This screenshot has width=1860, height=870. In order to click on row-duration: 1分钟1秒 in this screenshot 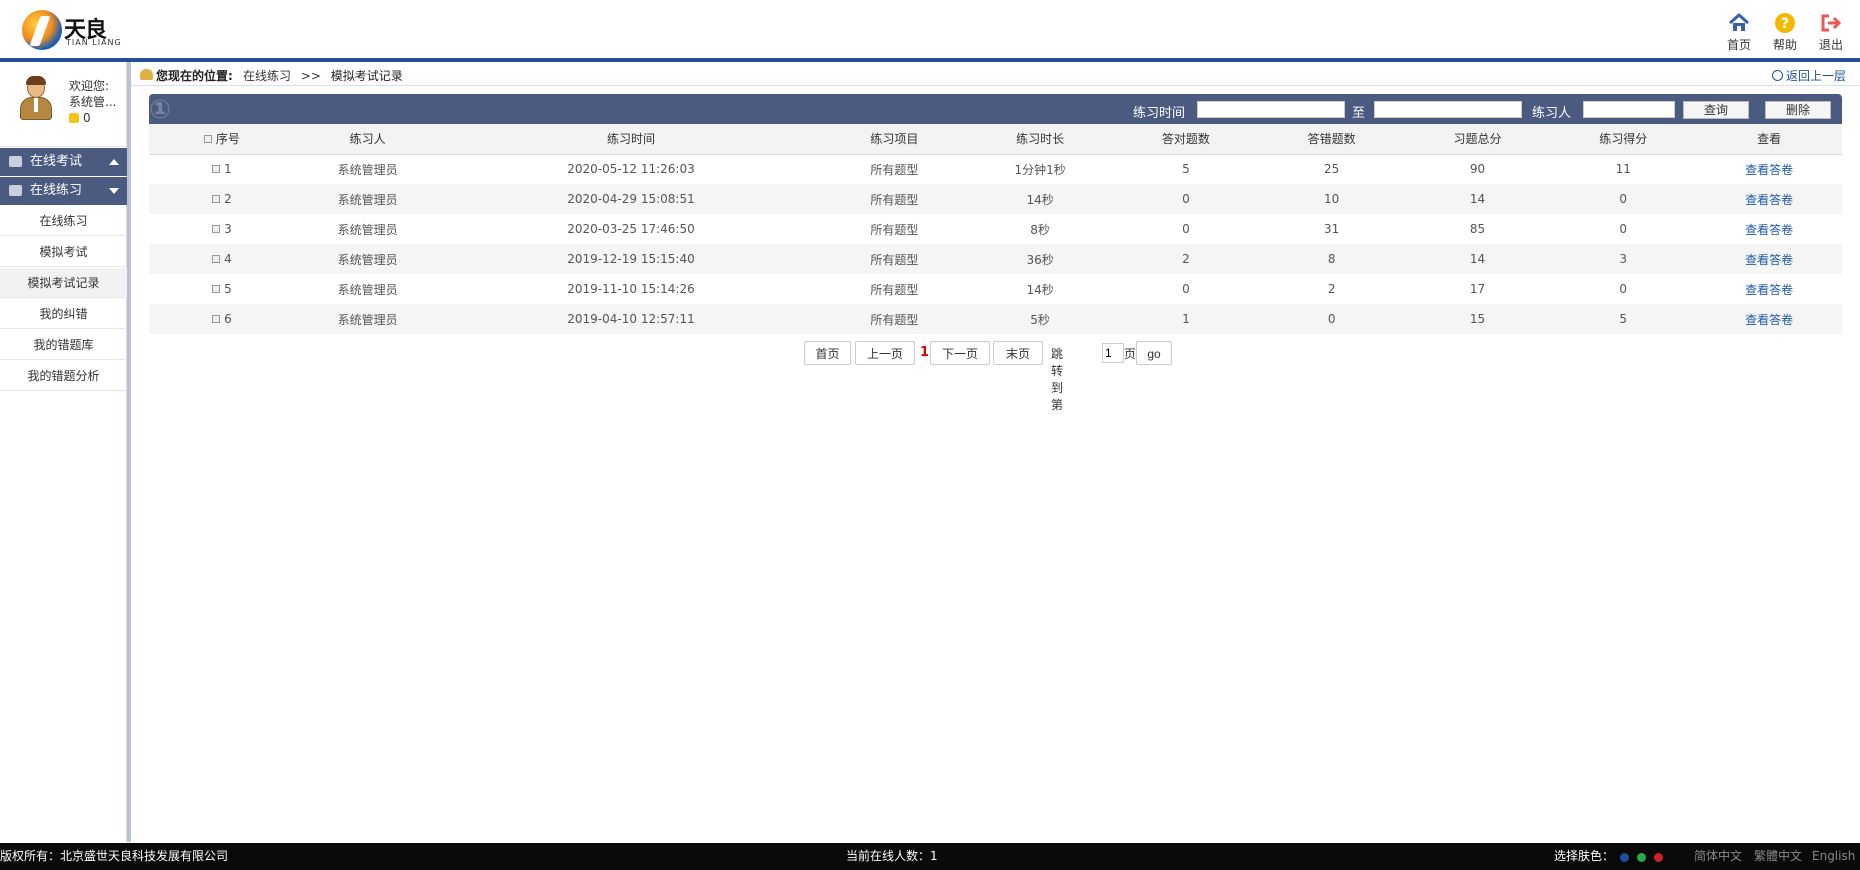, I will do `click(1040, 169)`.